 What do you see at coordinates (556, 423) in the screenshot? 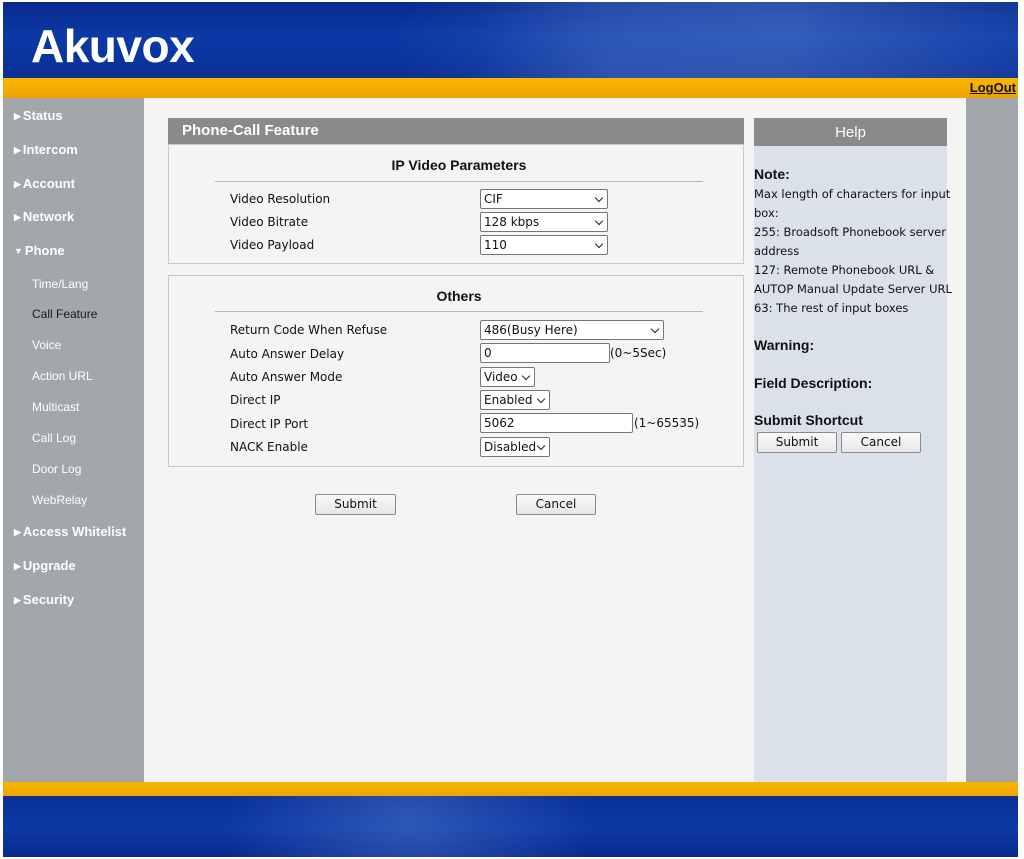
I see `direct-ip-port-input: 5062` at bounding box center [556, 423].